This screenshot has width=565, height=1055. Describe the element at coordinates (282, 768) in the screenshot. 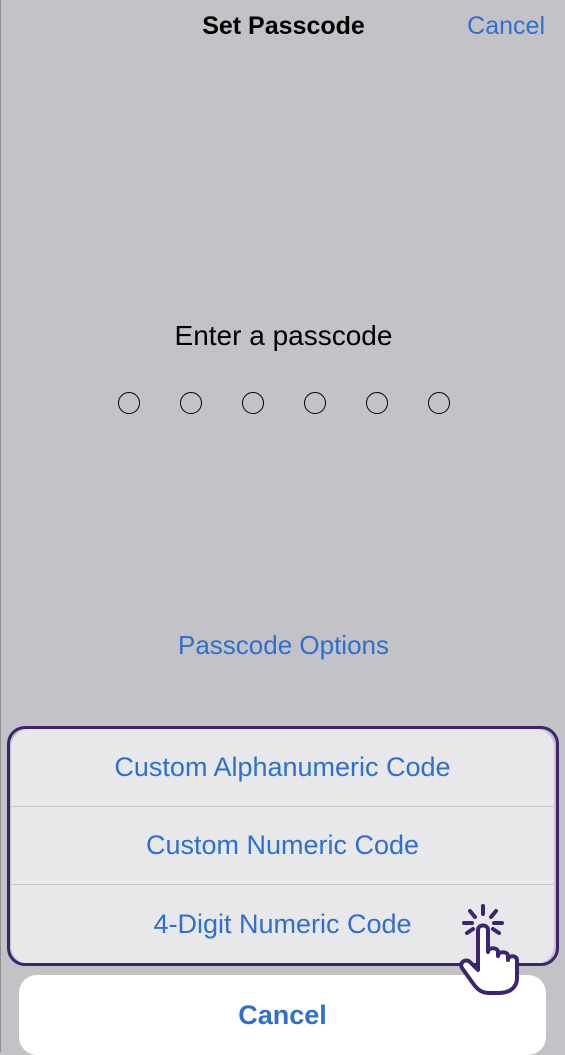

I see `option-custom-alphanumeric-code: Custom Alphanumeric Code` at that location.